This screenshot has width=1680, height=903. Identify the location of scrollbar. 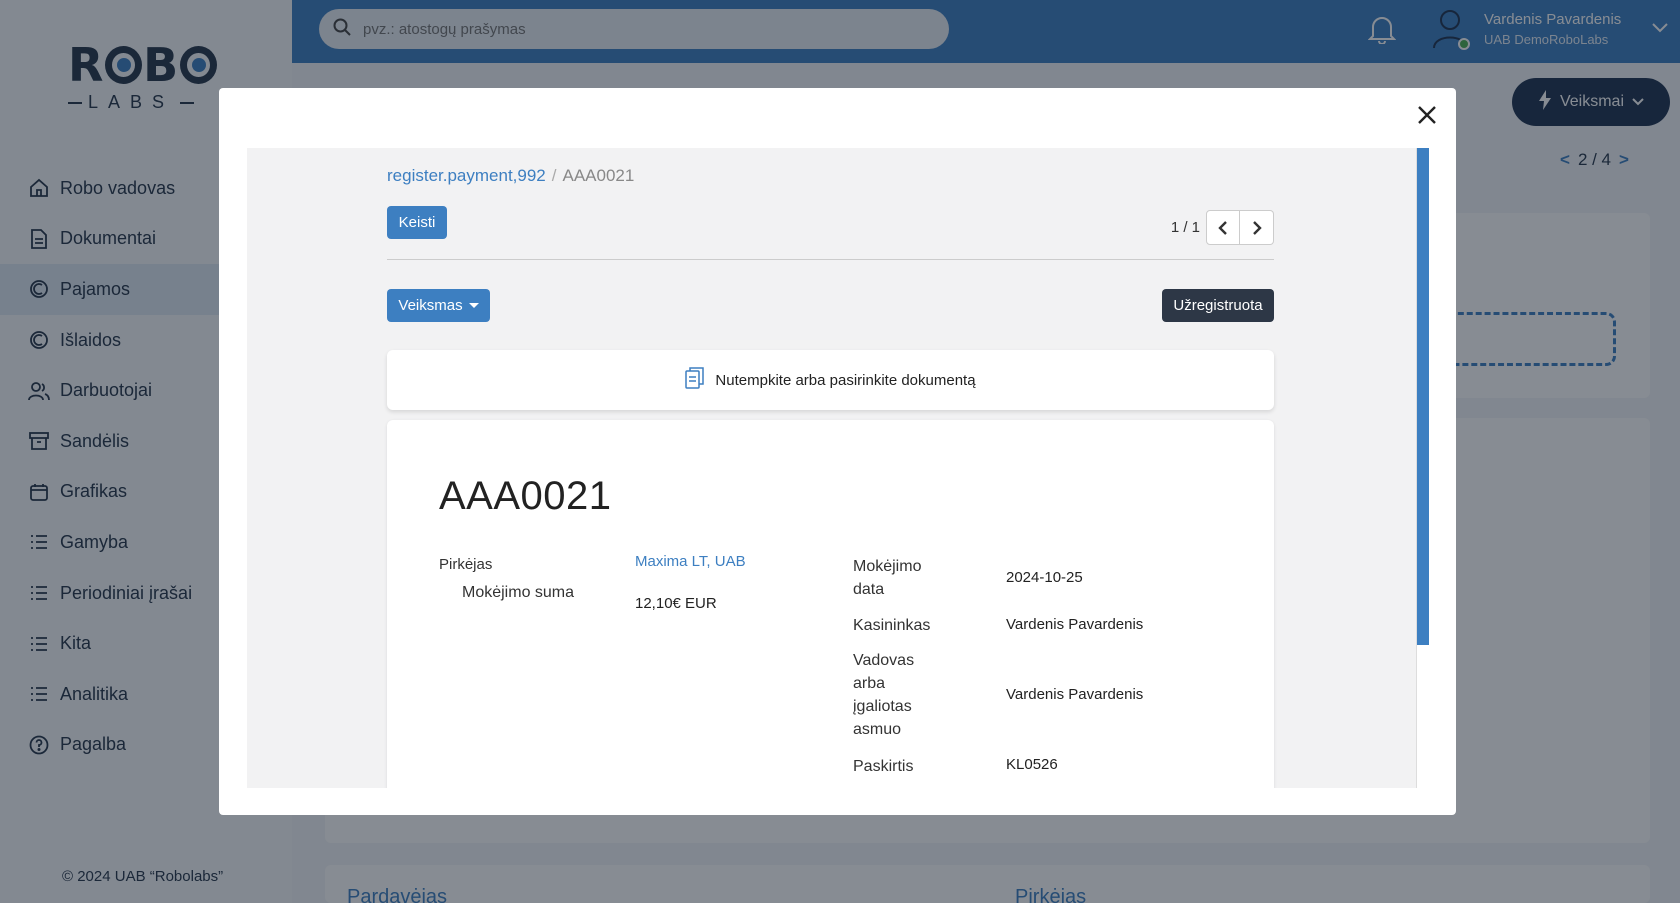
(1422, 468).